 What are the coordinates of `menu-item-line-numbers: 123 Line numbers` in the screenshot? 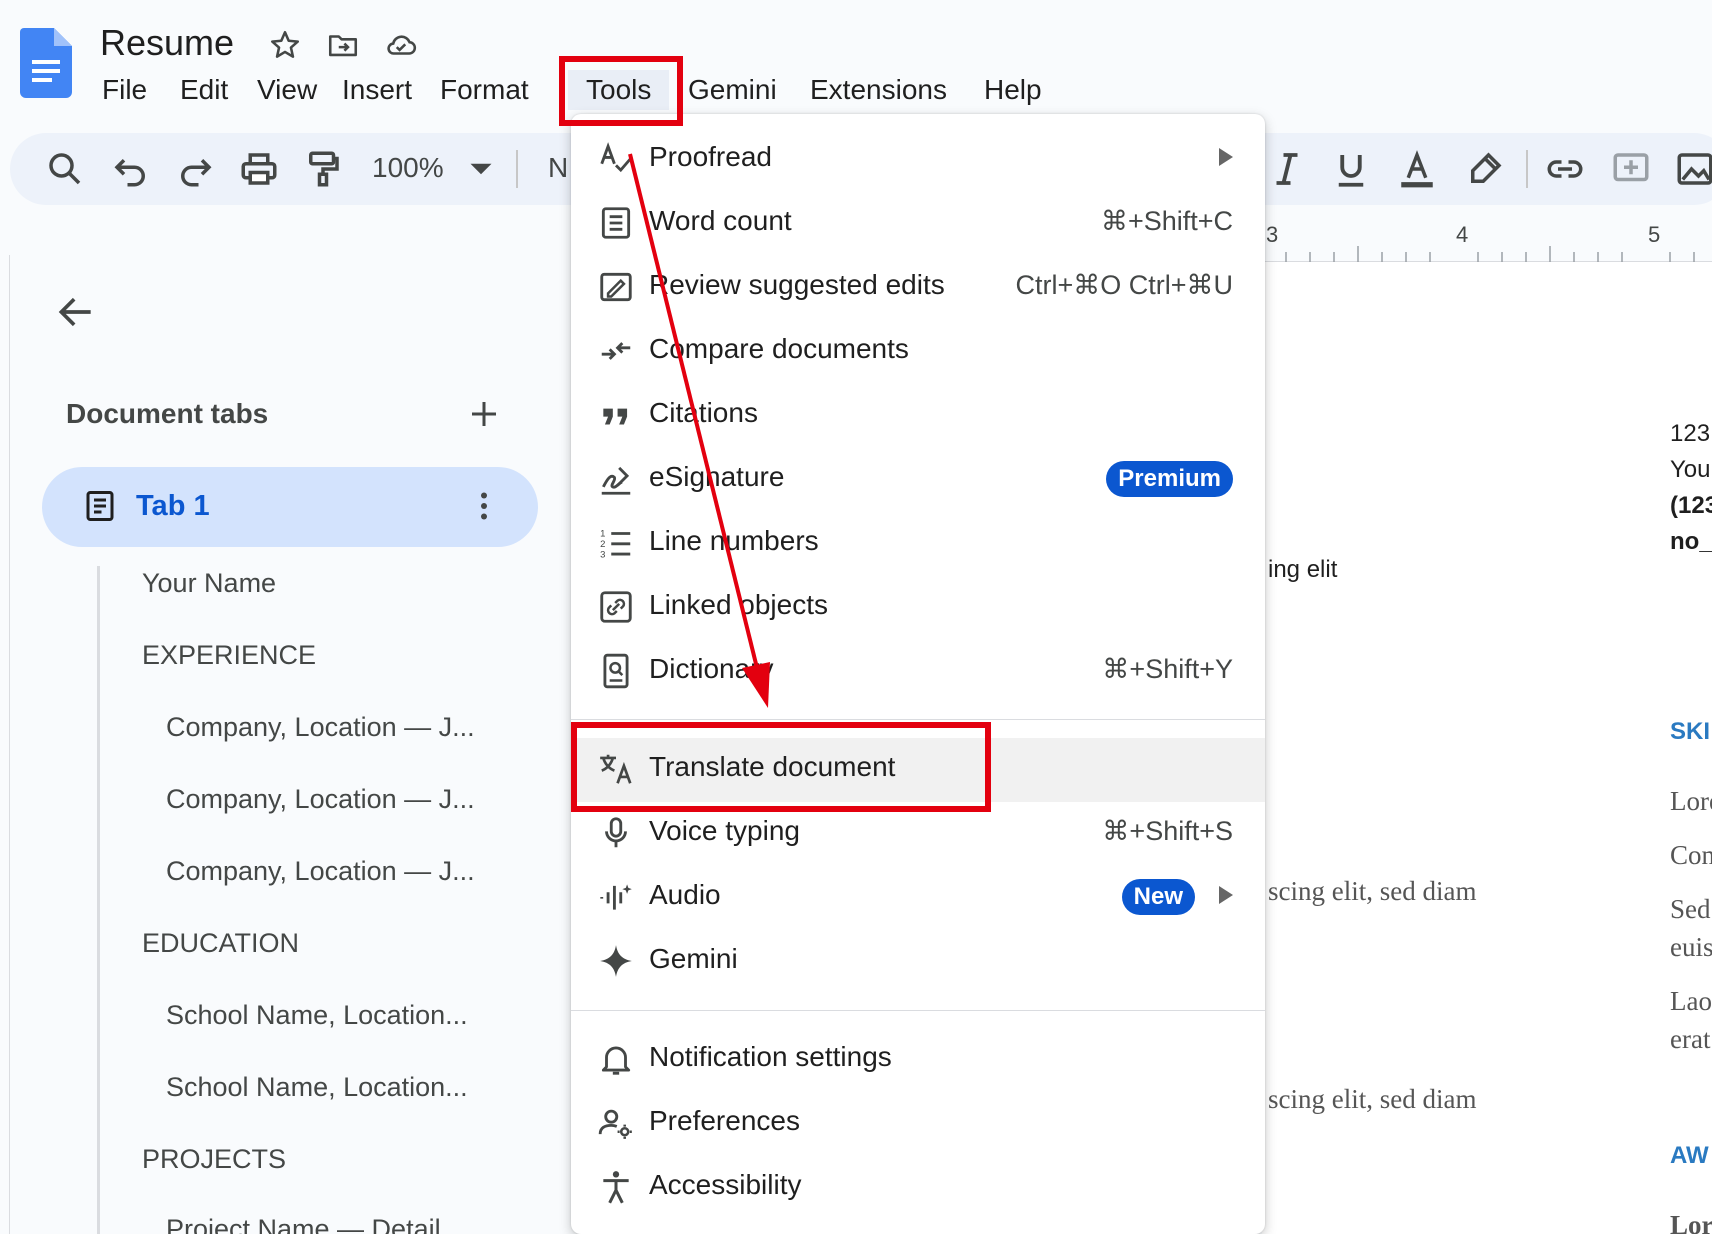 It's located at (918, 543).